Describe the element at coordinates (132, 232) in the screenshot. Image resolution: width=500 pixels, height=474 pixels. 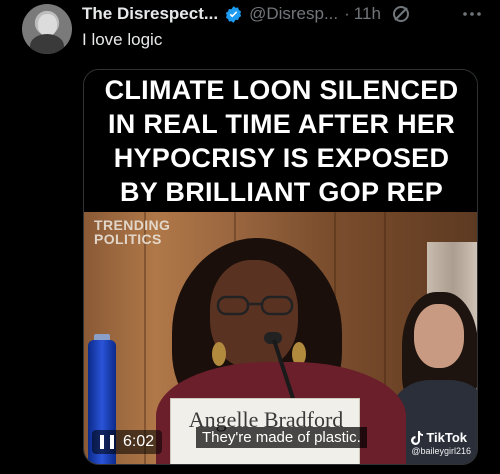
I see `trending-politics-watermark: TRENDING POLITICS` at that location.